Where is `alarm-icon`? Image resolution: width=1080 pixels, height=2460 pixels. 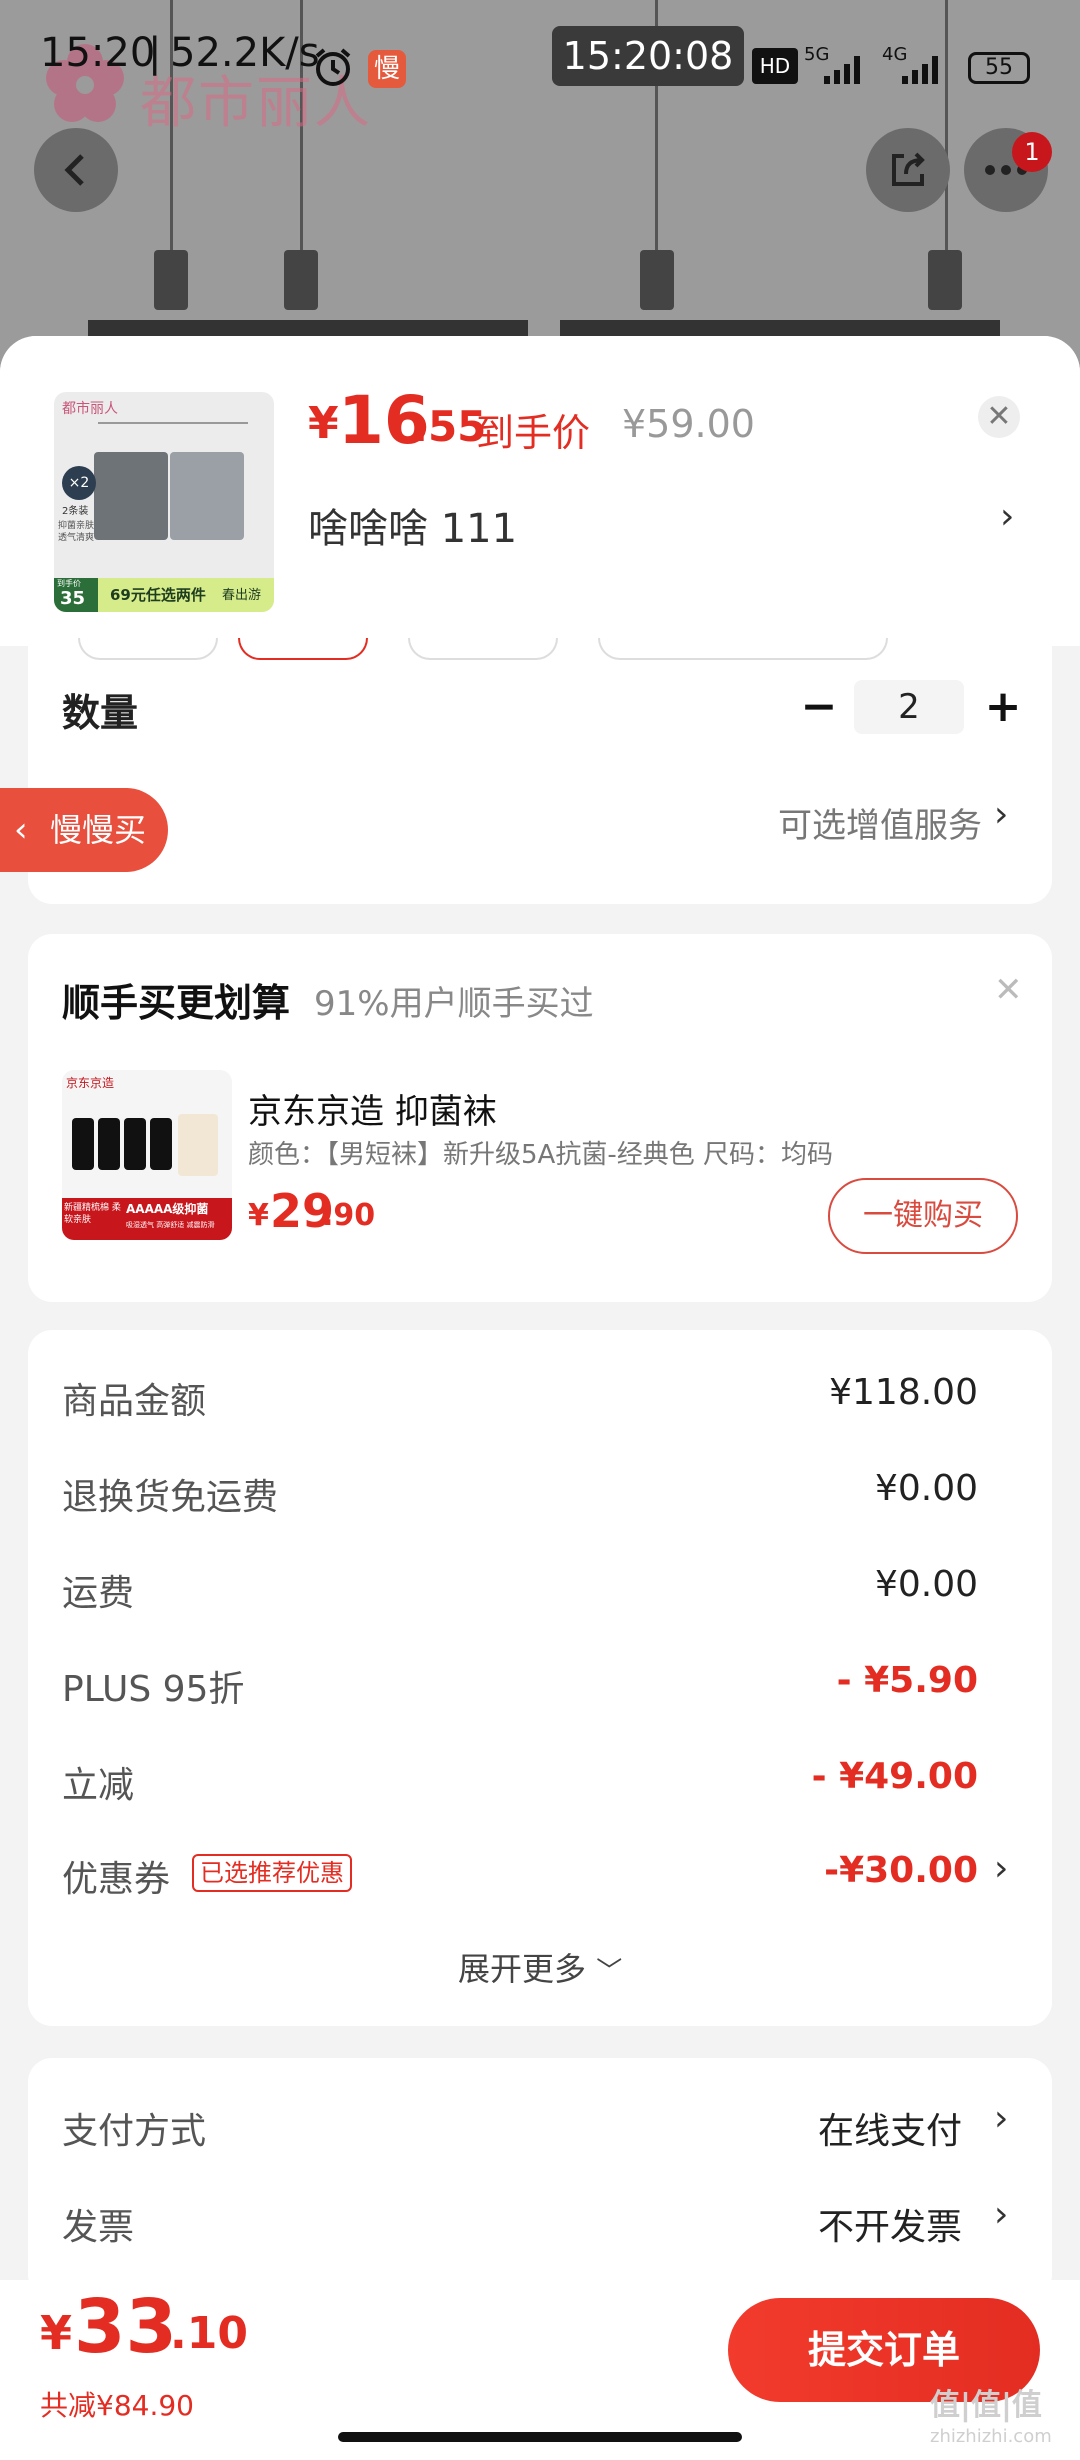
alarm-icon is located at coordinates (333, 67).